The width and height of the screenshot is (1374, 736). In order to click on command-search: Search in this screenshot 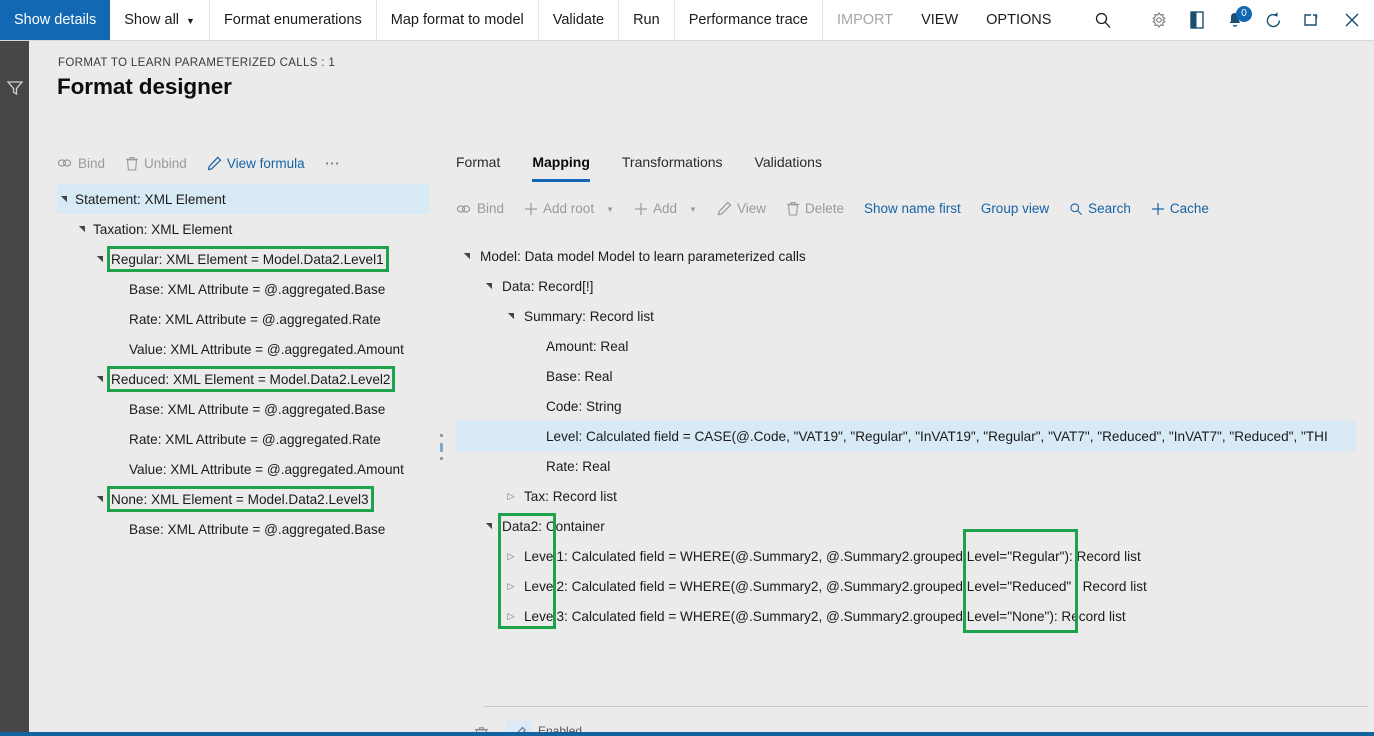, I will do `click(1100, 208)`.